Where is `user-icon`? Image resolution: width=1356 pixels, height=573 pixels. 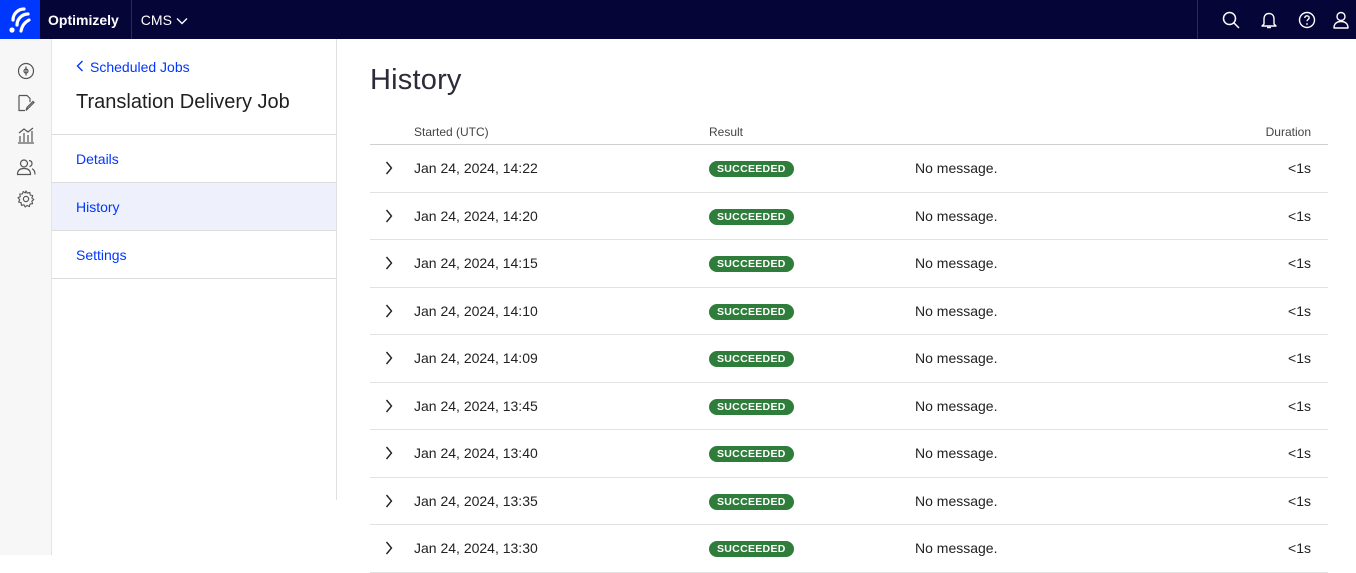
user-icon is located at coordinates (1341, 19).